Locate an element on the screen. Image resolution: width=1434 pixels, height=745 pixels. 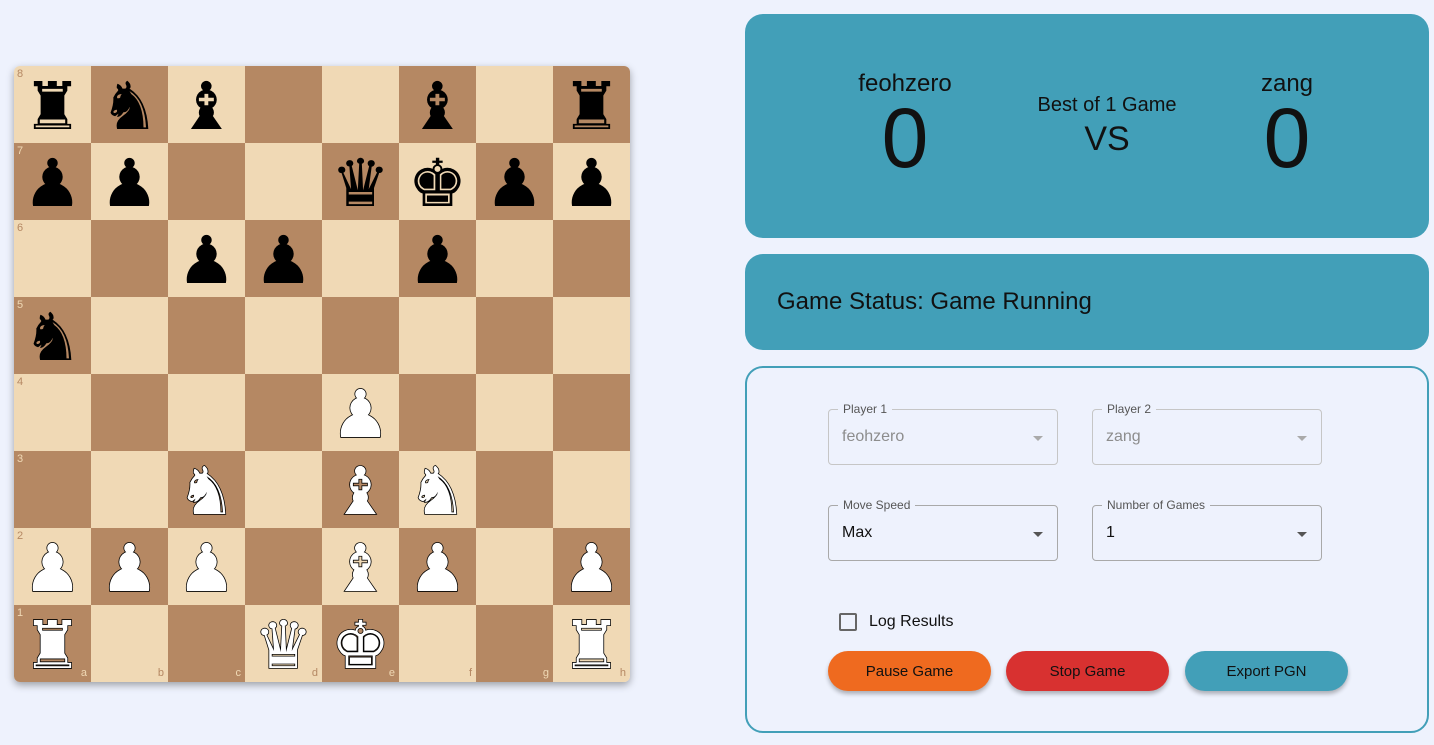
square-c8: ♝ is located at coordinates (206, 104).